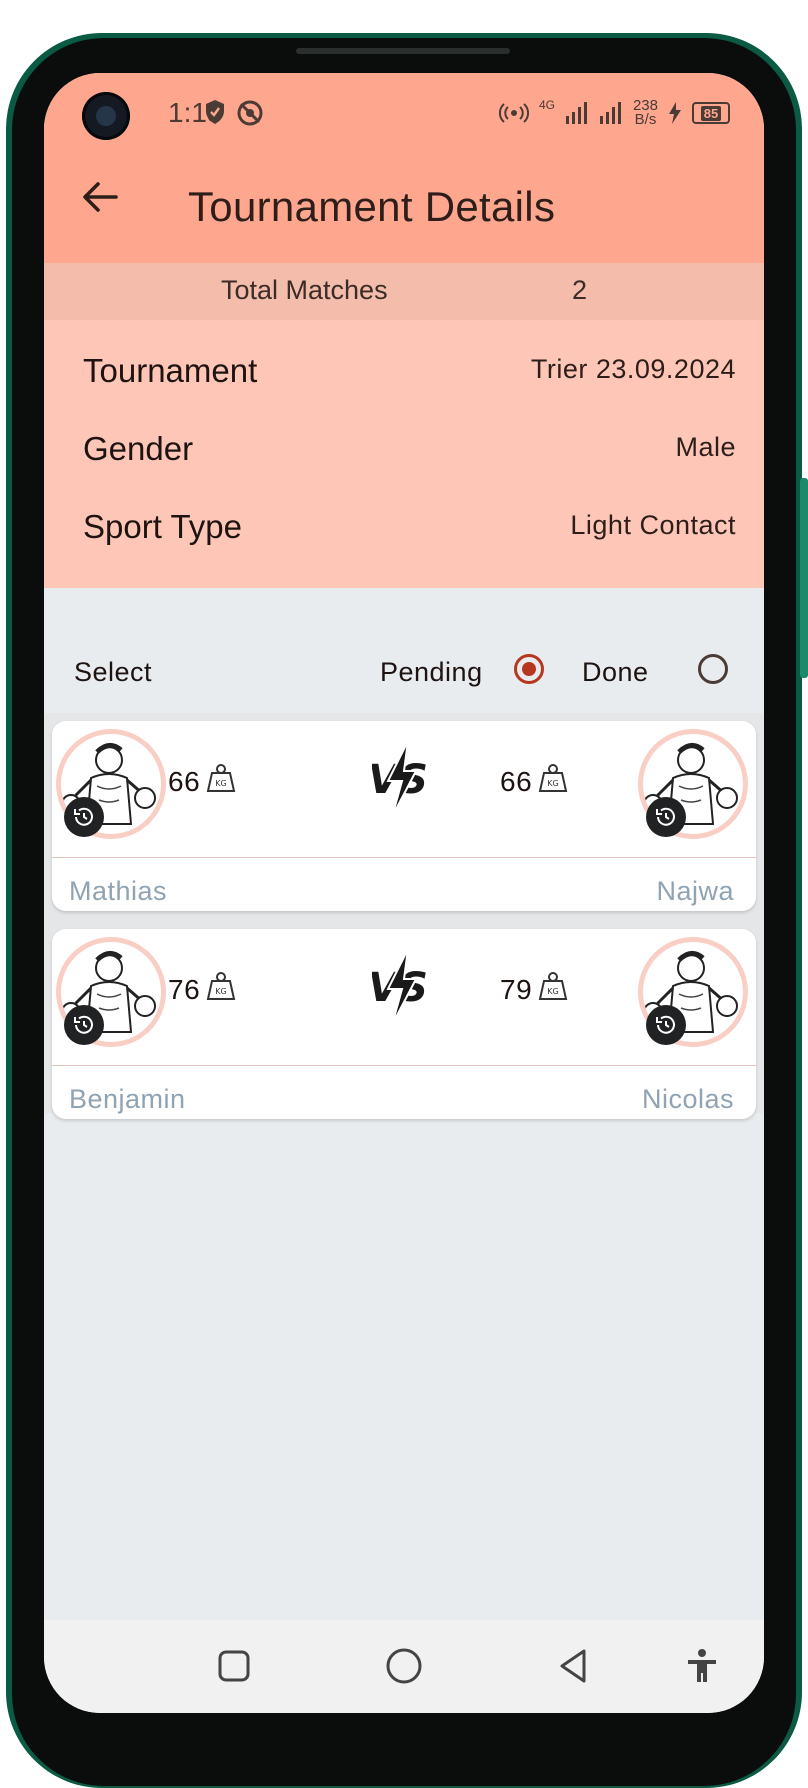  I want to click on app-header: 1:18 4G 238 B/s 85 Tournament Details, so click(404, 168).